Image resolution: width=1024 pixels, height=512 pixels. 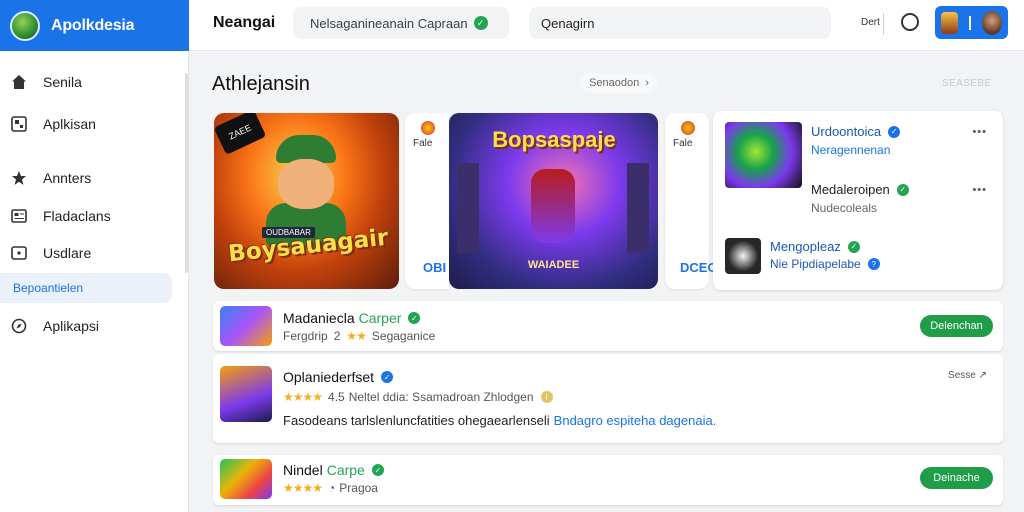 What do you see at coordinates (851, 150) in the screenshot?
I see `panel-item-sub: Neragennenan` at bounding box center [851, 150].